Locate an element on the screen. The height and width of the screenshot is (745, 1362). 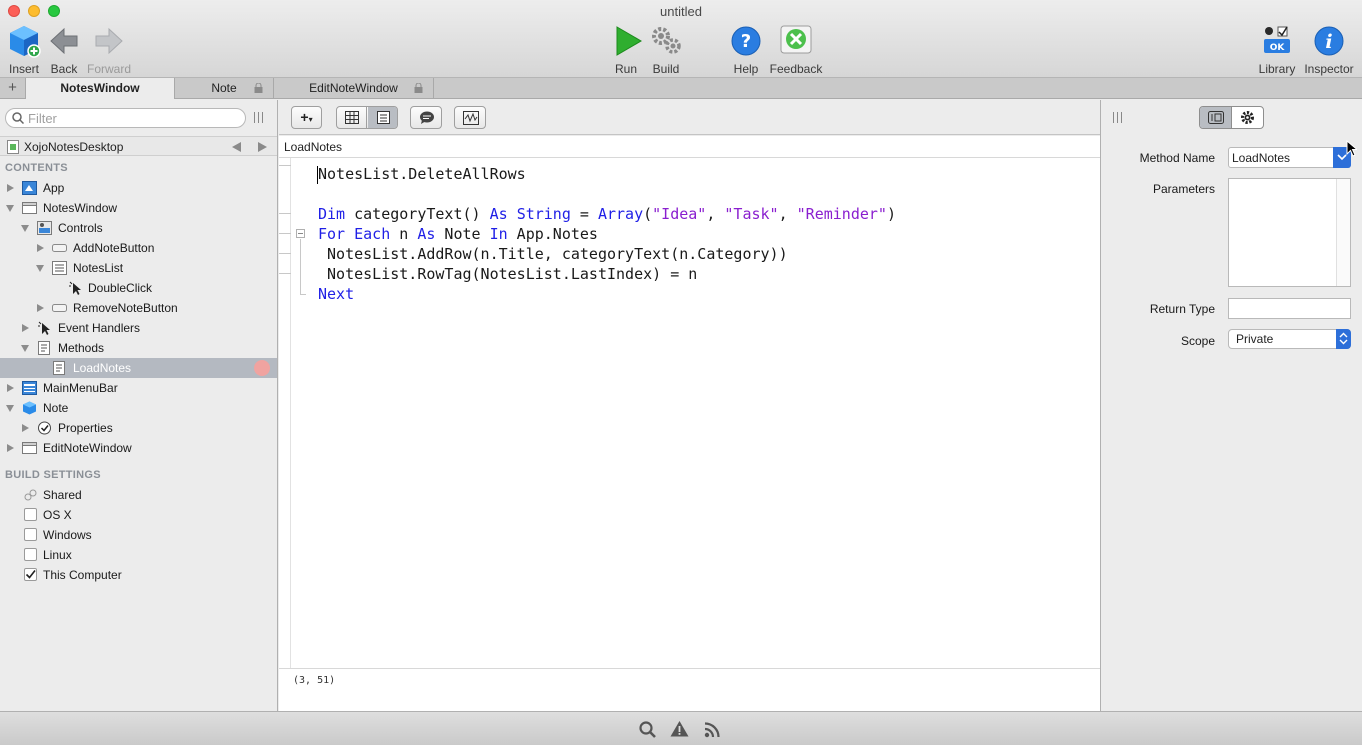
return-type-field is located at coordinates (1289, 308).